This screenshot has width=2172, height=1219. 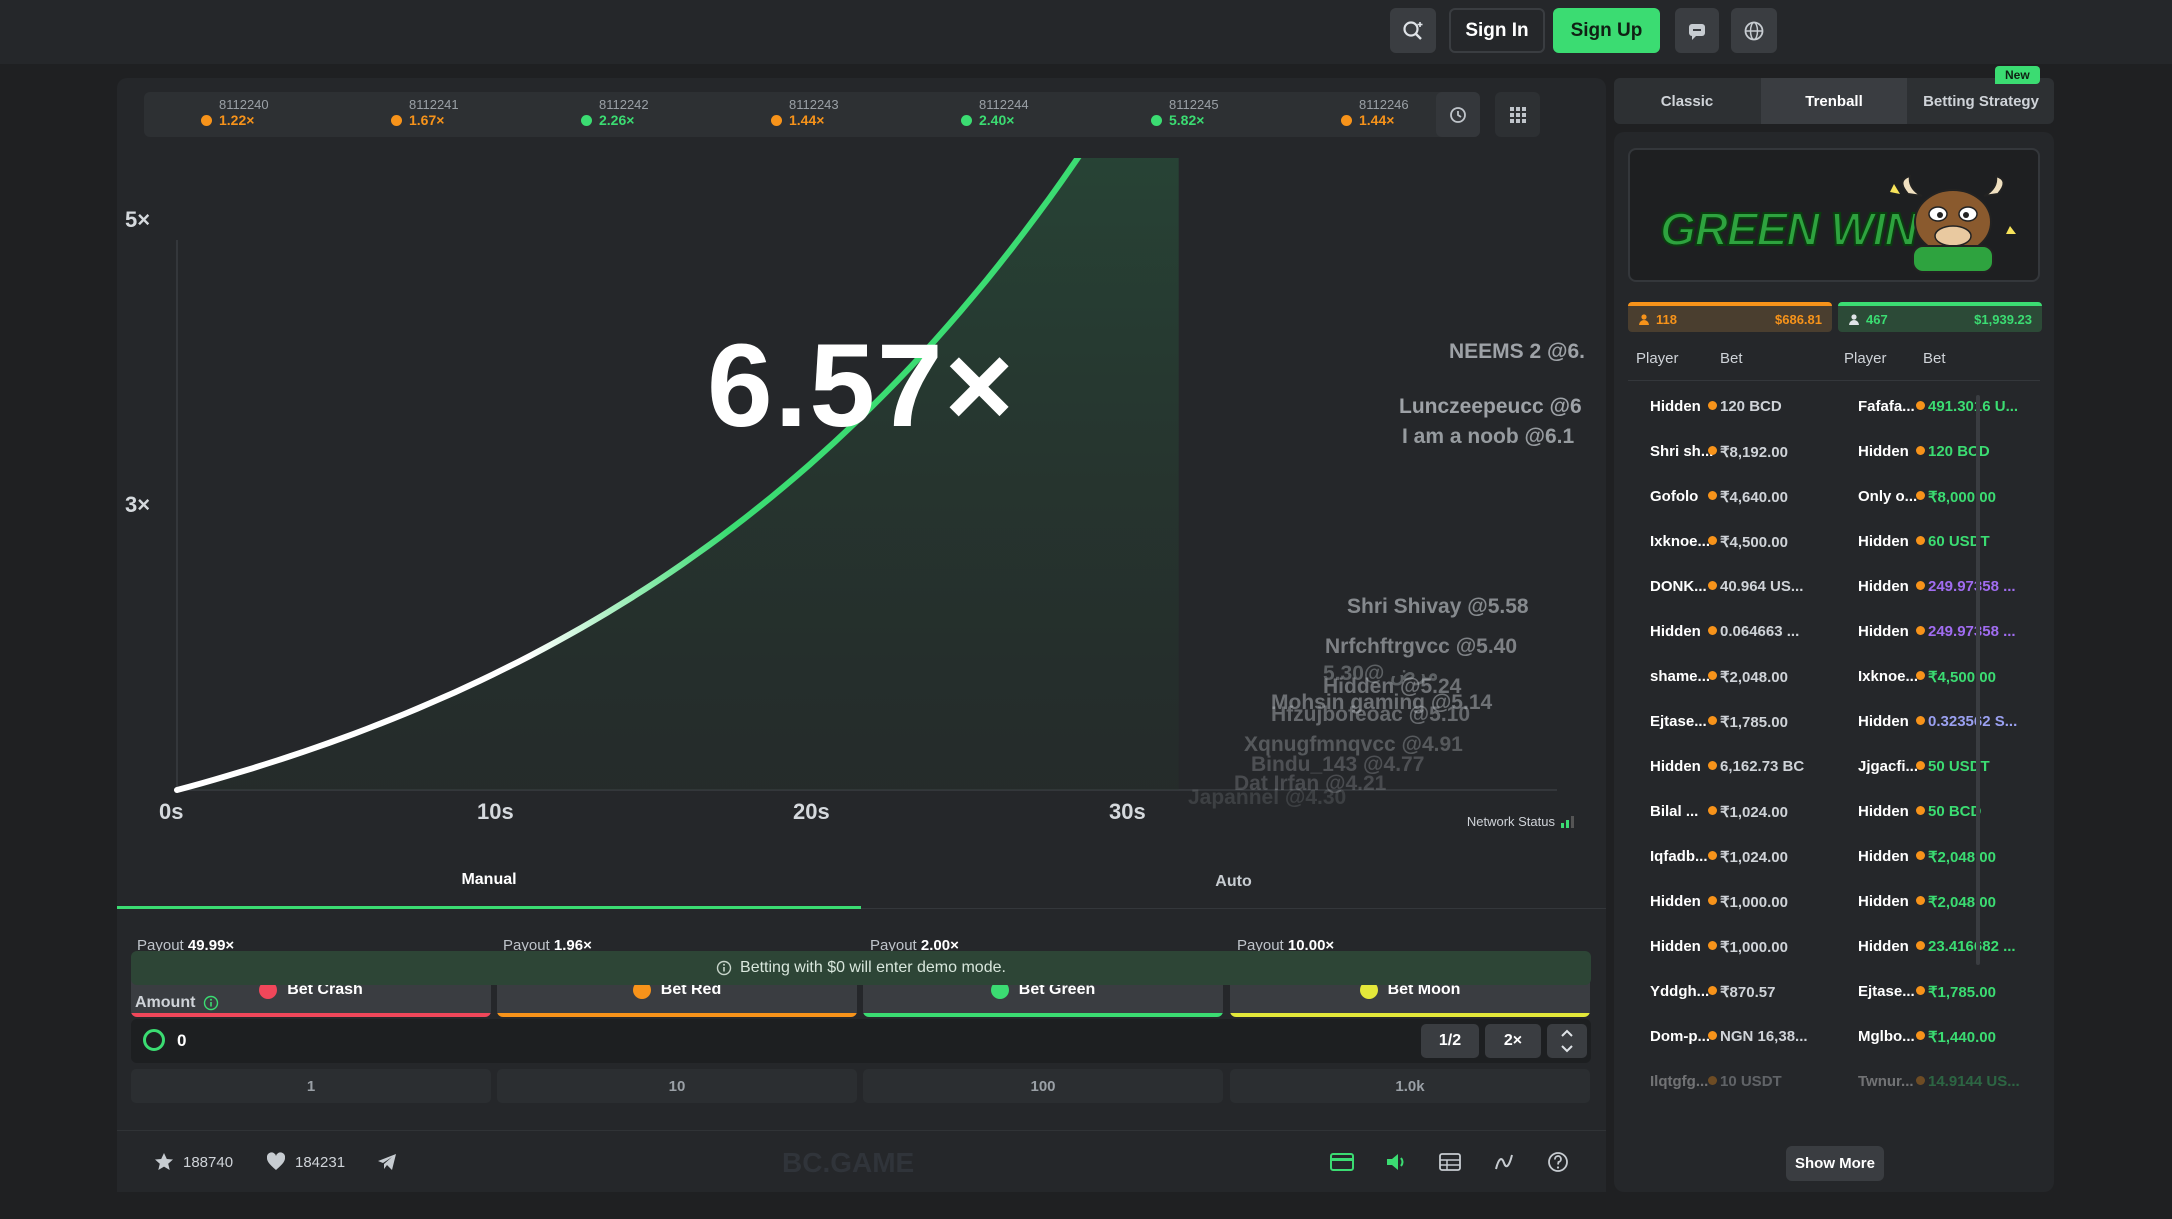 What do you see at coordinates (848, 1162) in the screenshot?
I see `brand-logo: BC.GAME` at bounding box center [848, 1162].